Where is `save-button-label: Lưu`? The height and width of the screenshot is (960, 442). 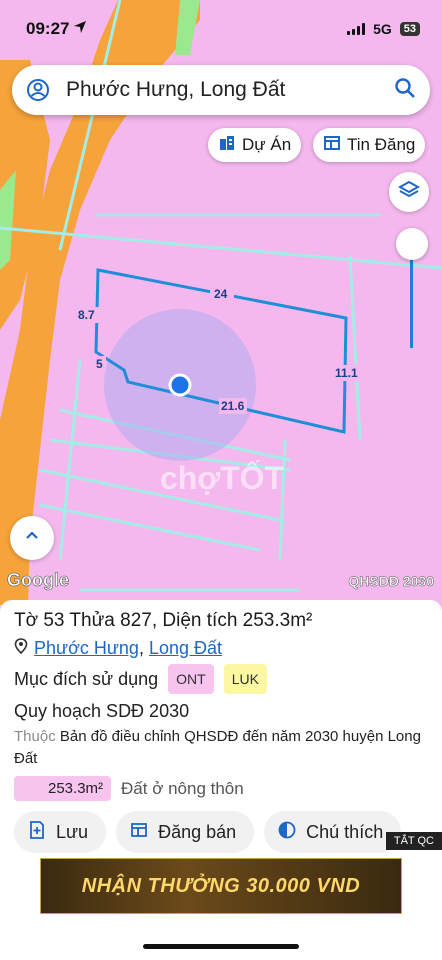 save-button-label: Lưu is located at coordinates (72, 831).